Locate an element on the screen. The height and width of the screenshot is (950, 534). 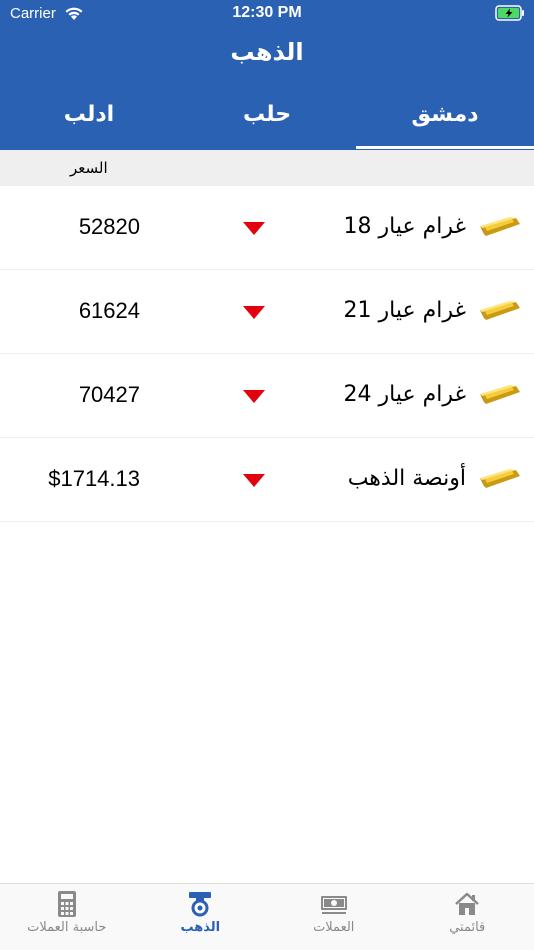
item-price: 52820 is located at coordinates (109, 226).